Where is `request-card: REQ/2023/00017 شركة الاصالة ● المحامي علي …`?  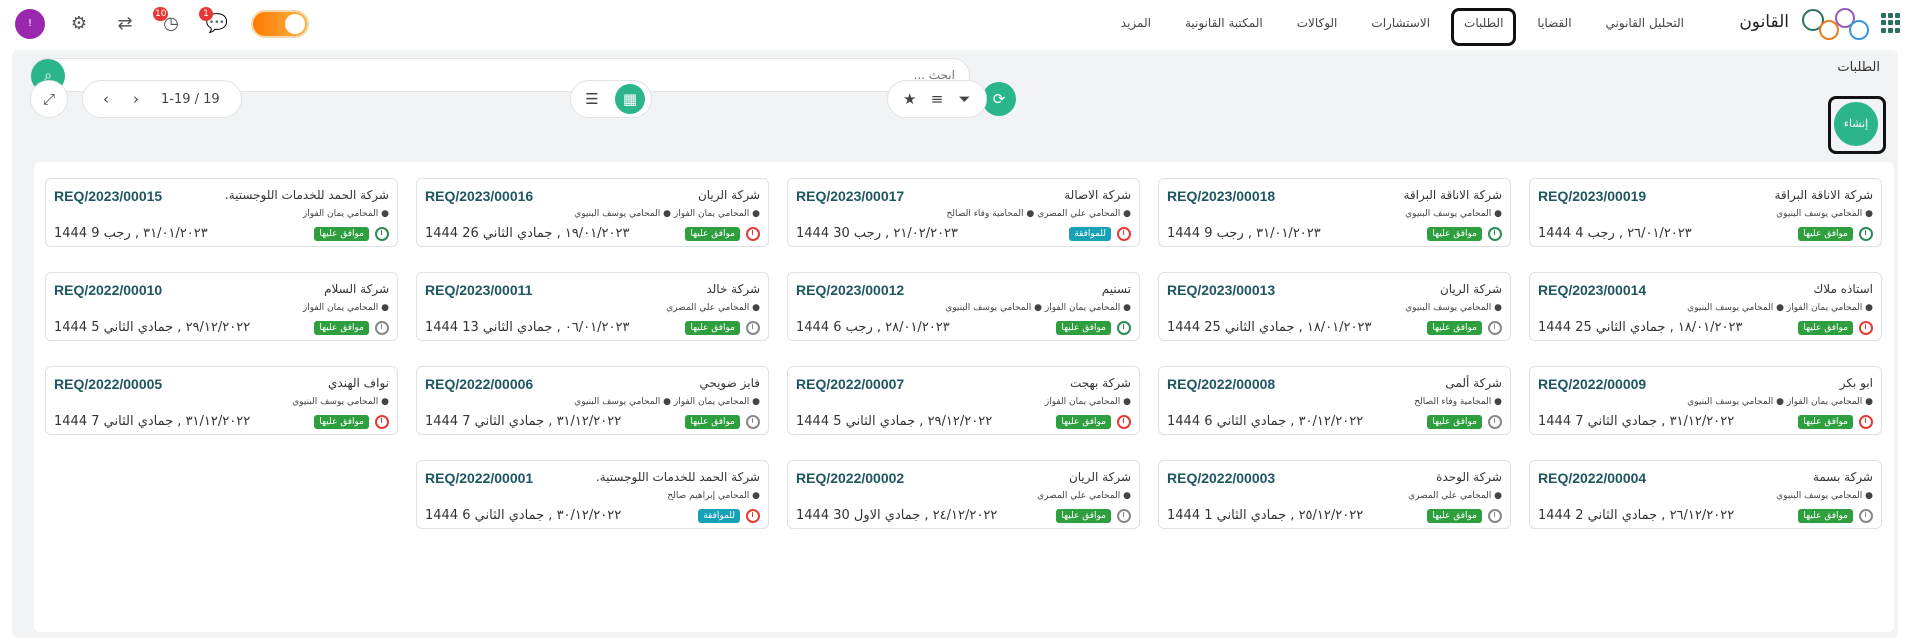
request-card: REQ/2023/00017 شركة الاصالة ● المحامي علي … is located at coordinates (963, 212).